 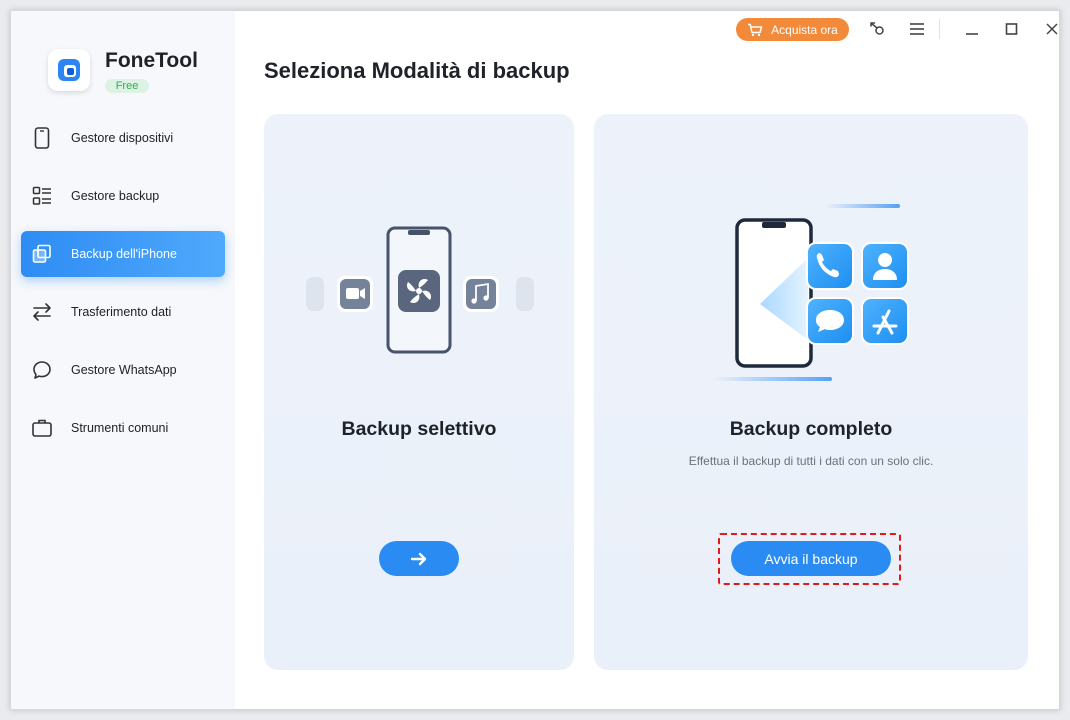 What do you see at coordinates (804, 29) in the screenshot?
I see `buy-now-label: Acquista ora` at bounding box center [804, 29].